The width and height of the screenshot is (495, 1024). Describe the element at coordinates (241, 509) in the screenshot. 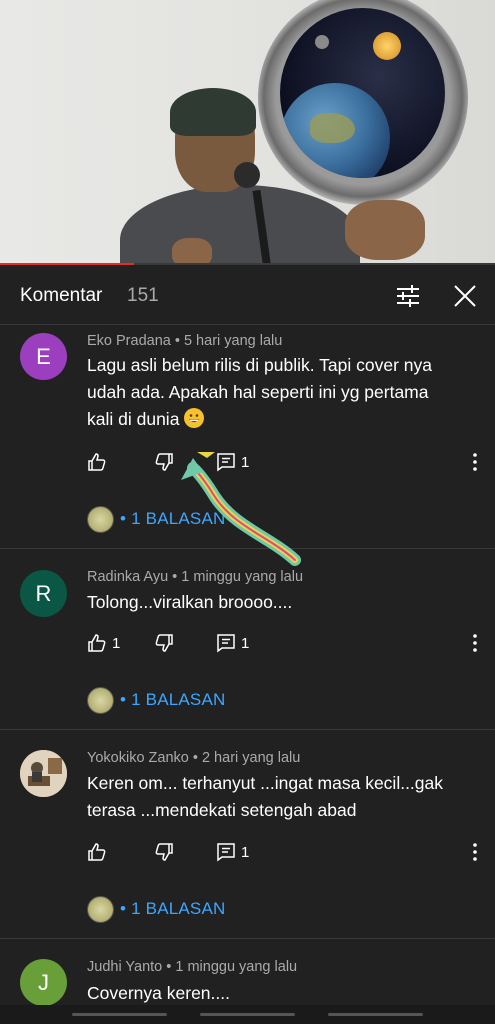

I see `annotation-arrow-icon` at that location.